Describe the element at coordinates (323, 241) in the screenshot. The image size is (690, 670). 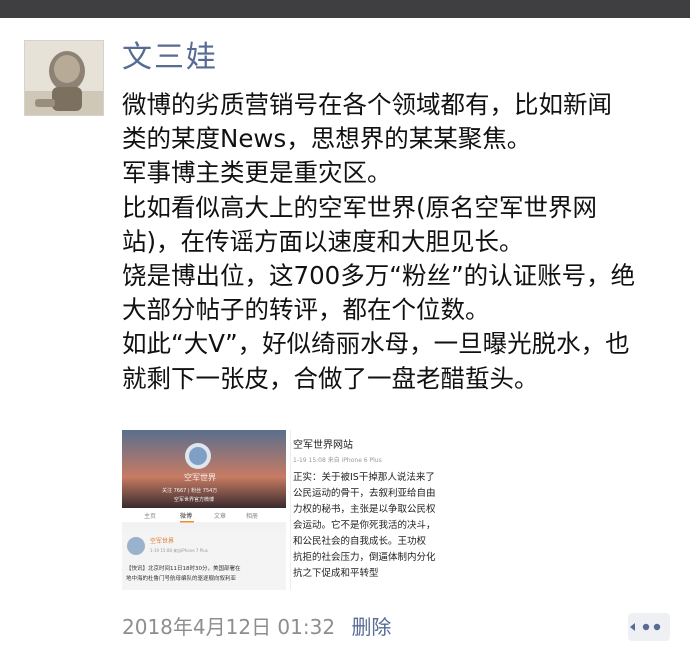
I see `content-line: 站)，在传谣方面以速度和大胆见长。` at that location.